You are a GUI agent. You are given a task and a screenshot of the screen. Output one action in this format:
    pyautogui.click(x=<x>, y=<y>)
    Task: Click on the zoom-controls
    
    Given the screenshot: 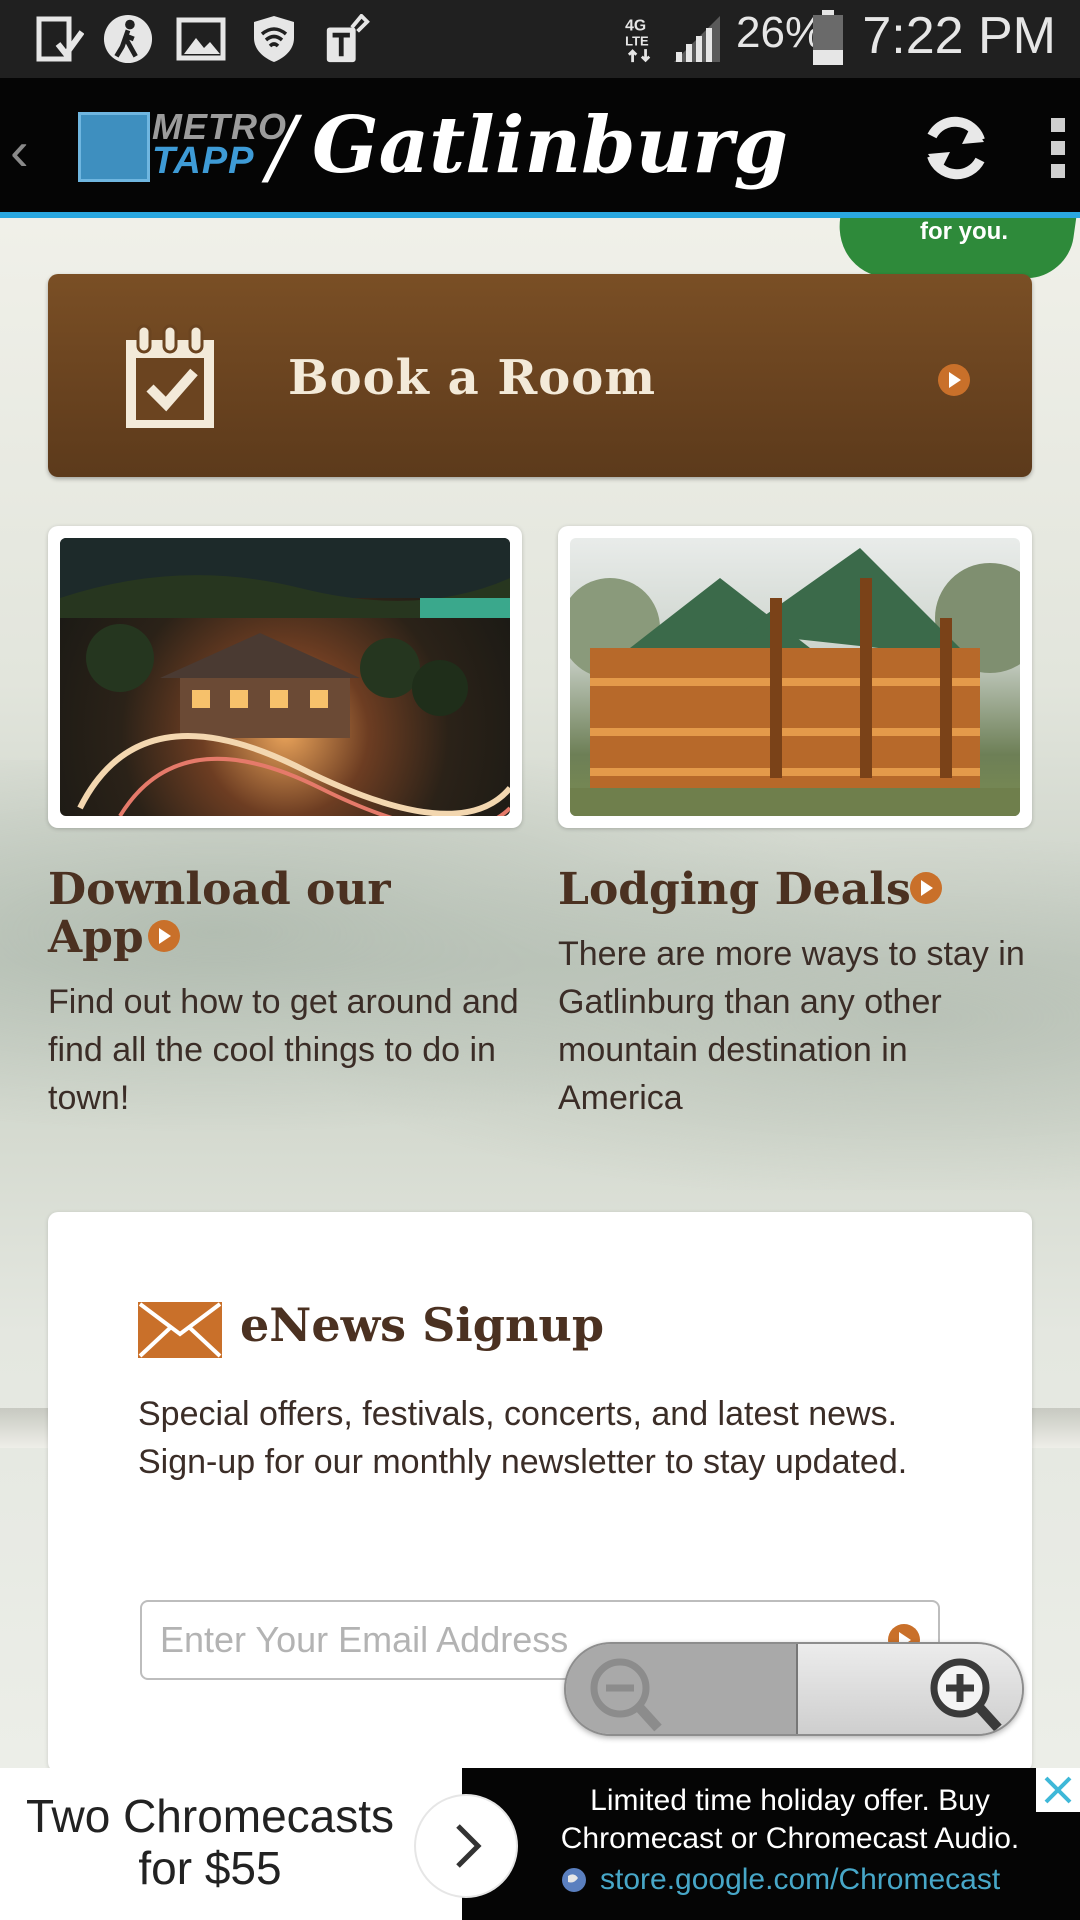 What is the action you would take?
    pyautogui.click(x=794, y=1689)
    